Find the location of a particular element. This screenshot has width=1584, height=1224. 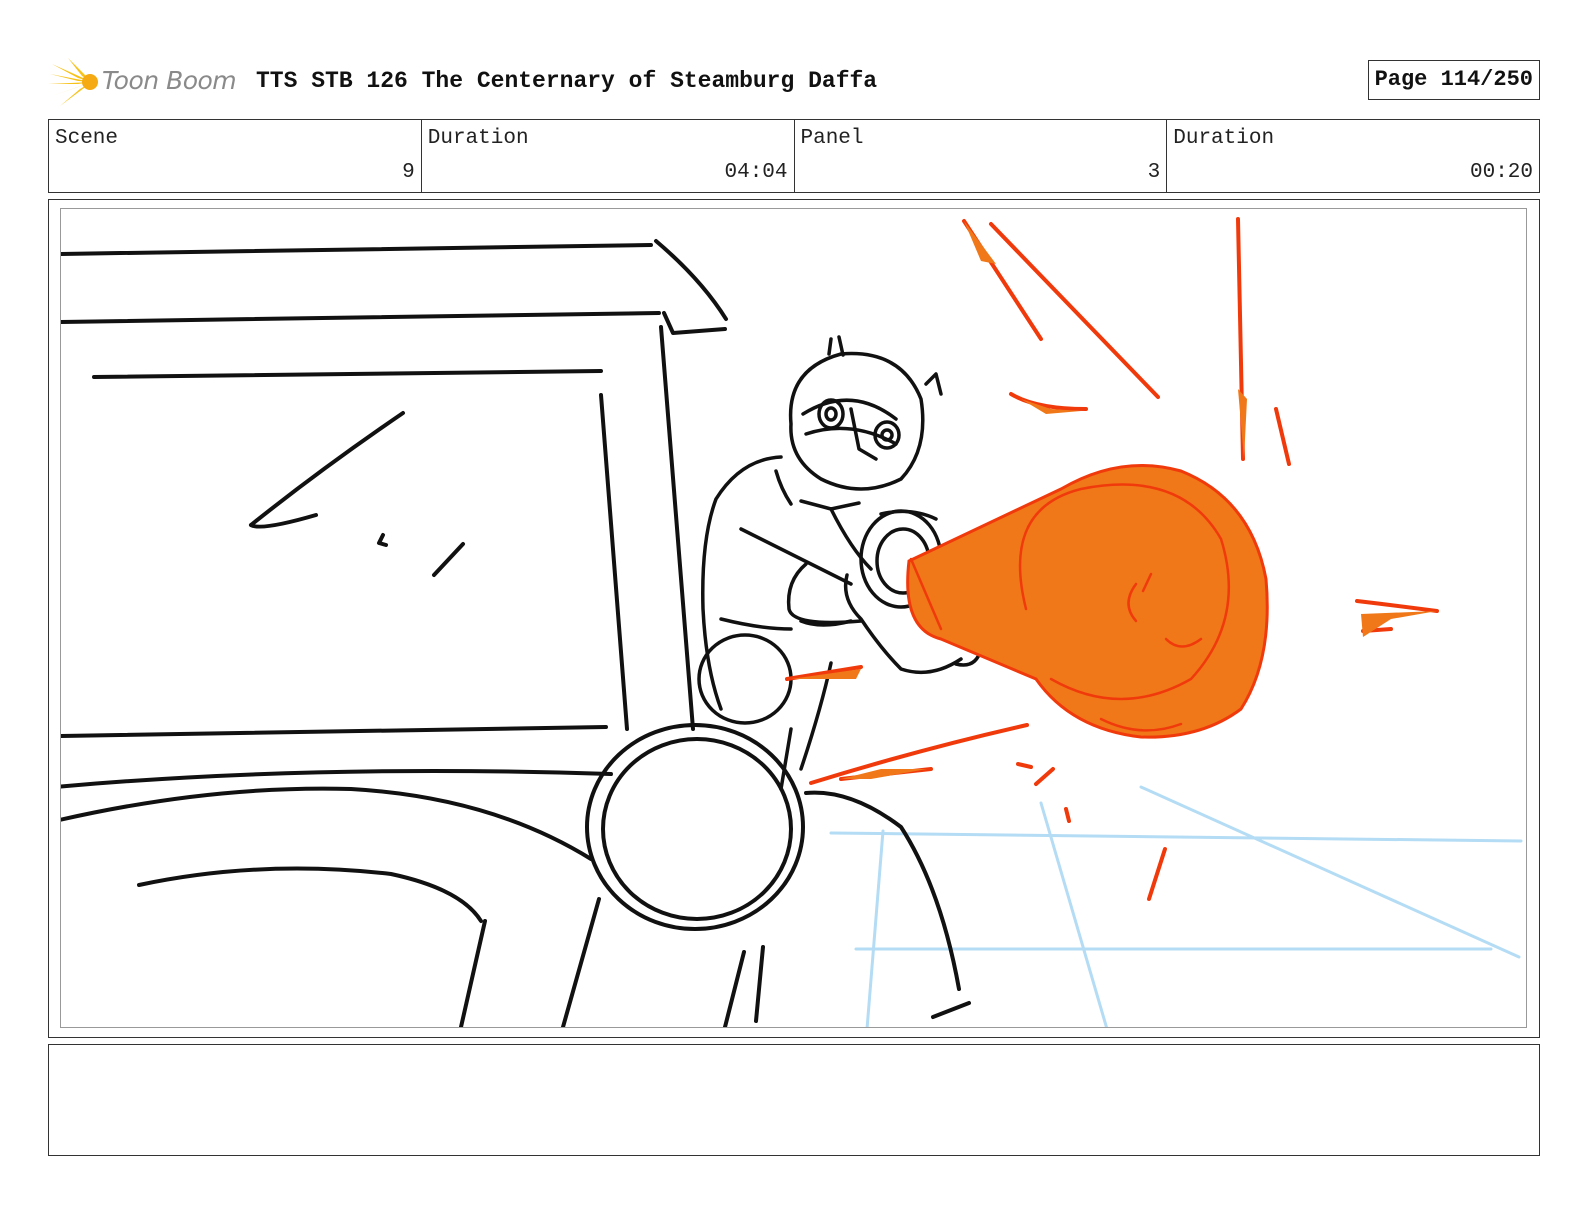

scene-value: 9 is located at coordinates (408, 172).